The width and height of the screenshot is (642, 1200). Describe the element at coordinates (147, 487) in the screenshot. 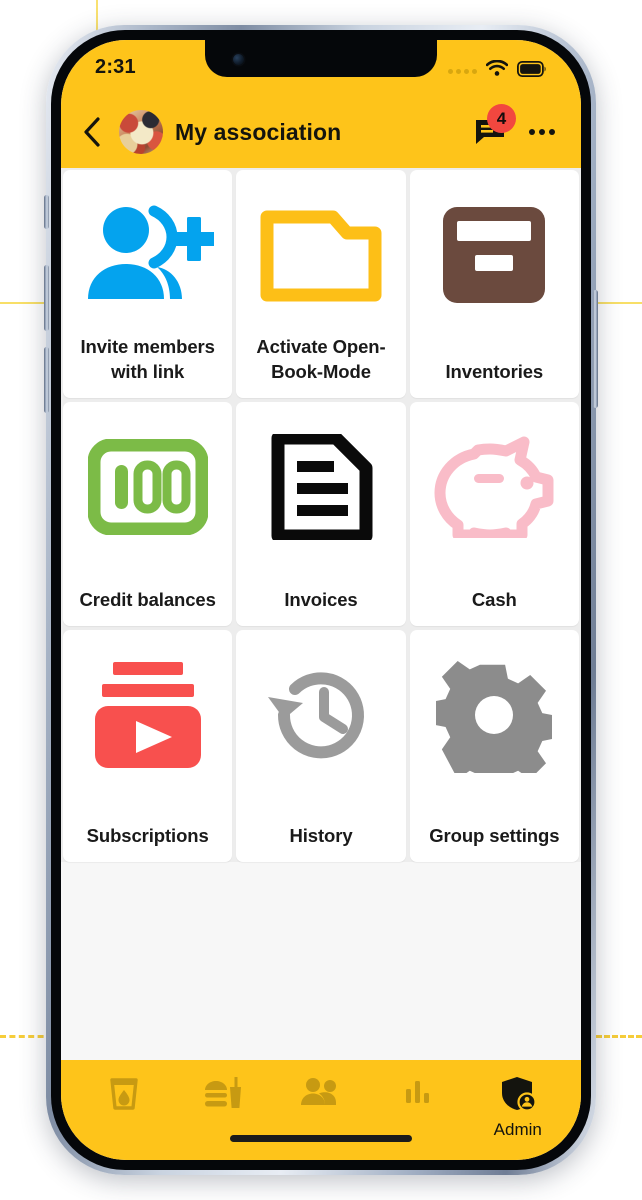

I see `hundred-banknote-icon` at that location.